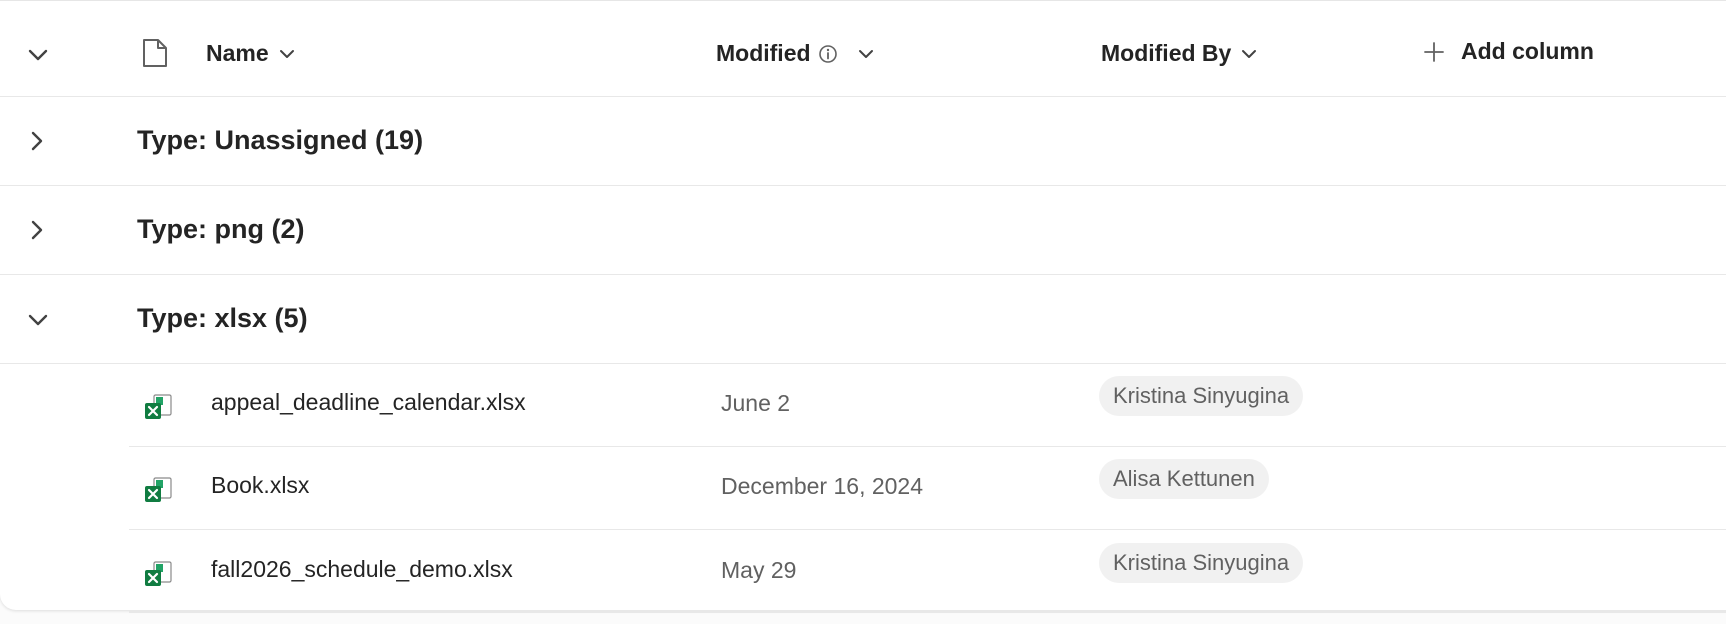 This screenshot has height=624, width=1726. I want to click on add-column-label: Add column, so click(1527, 51).